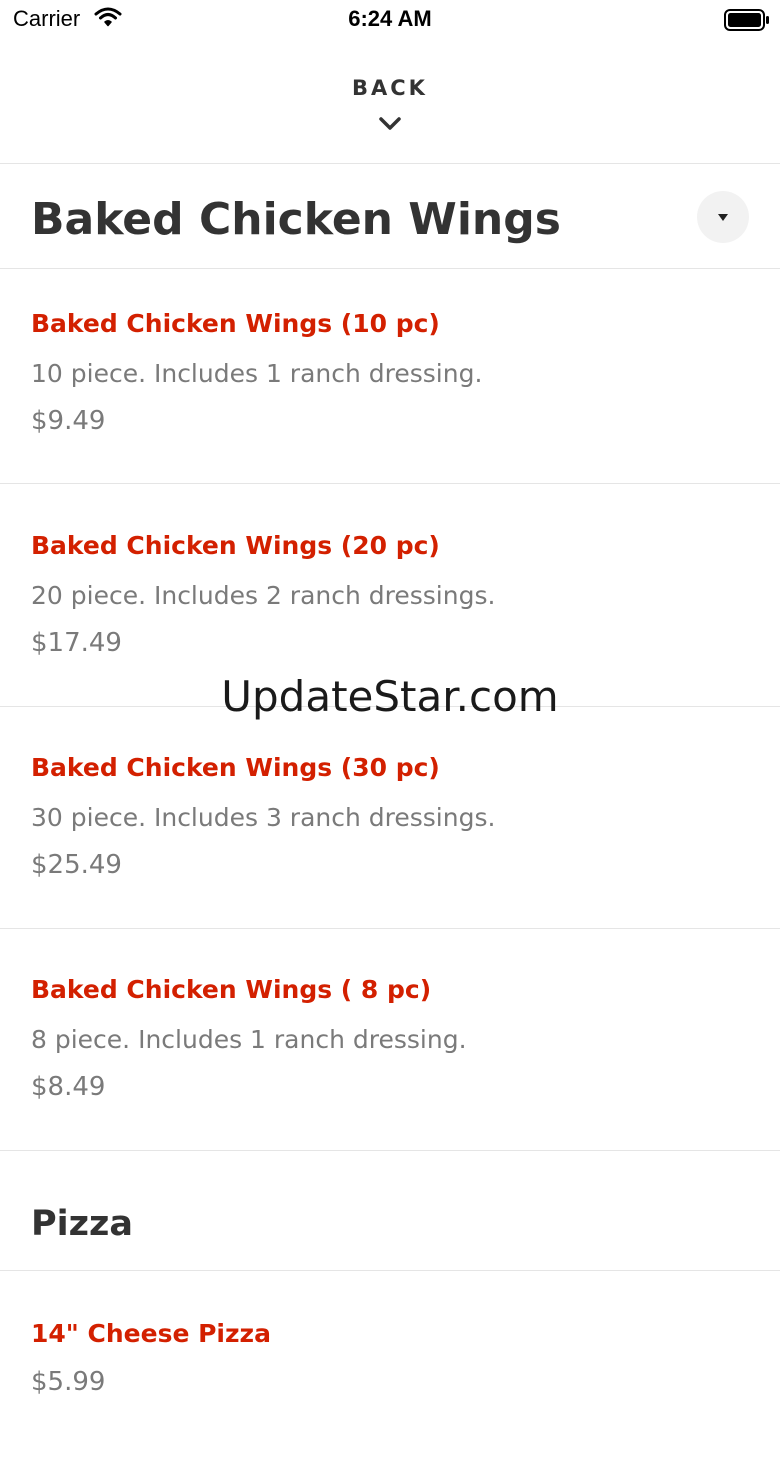 The width and height of the screenshot is (780, 1471). What do you see at coordinates (235, 767) in the screenshot?
I see `item-name: Baked Chicken Wings (30 pc)` at bounding box center [235, 767].